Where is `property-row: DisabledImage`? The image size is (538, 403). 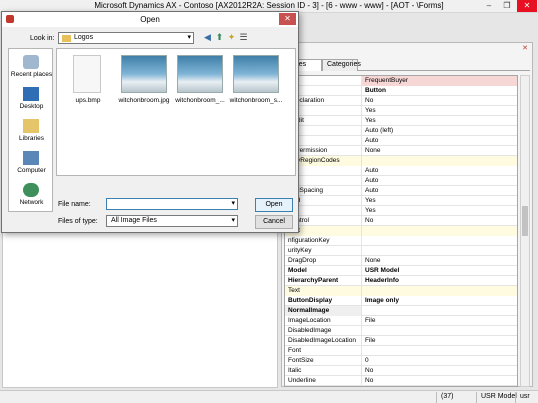
property-row: DisabledImage is located at coordinates (401, 331).